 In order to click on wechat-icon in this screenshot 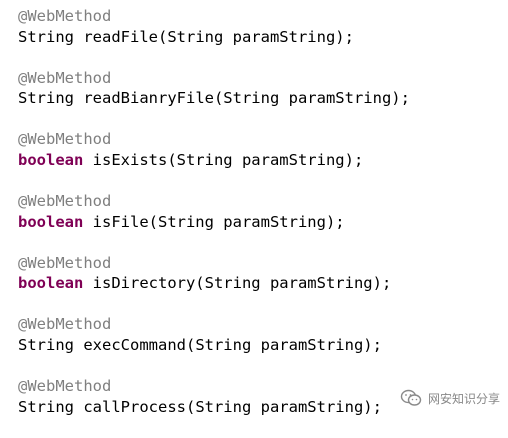, I will do `click(411, 397)`.